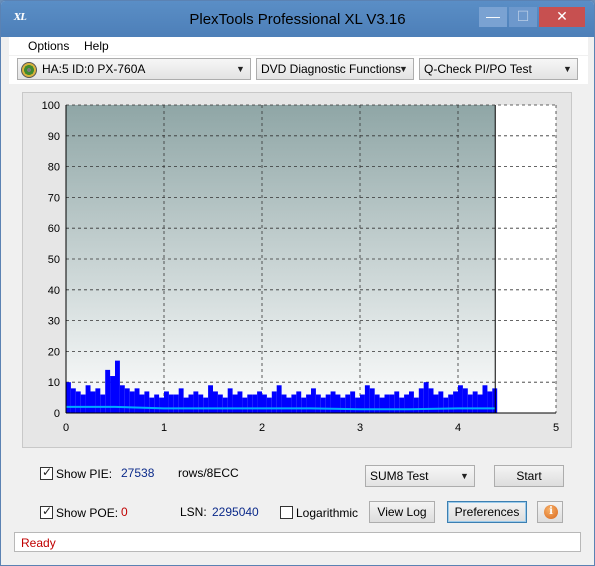  What do you see at coordinates (493, 17) in the screenshot?
I see `minimize-button: —` at bounding box center [493, 17].